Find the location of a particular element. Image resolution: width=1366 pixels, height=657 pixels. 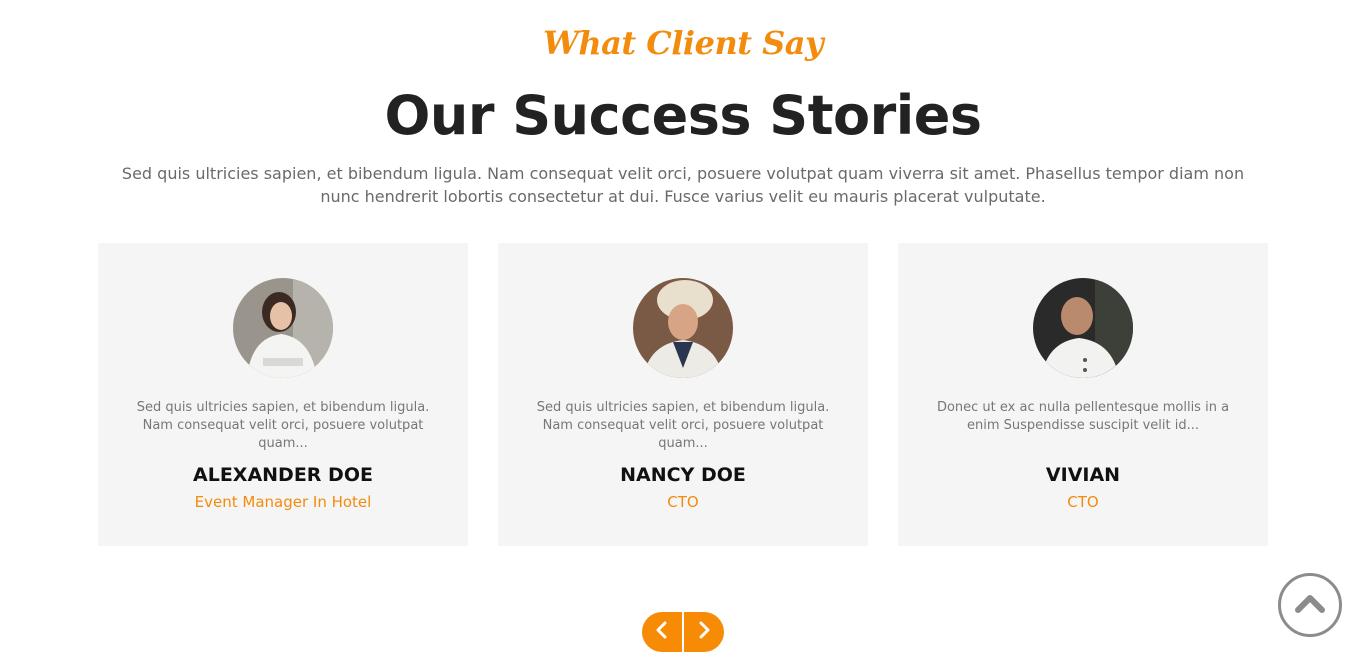

carousel-nav is located at coordinates (683, 632).